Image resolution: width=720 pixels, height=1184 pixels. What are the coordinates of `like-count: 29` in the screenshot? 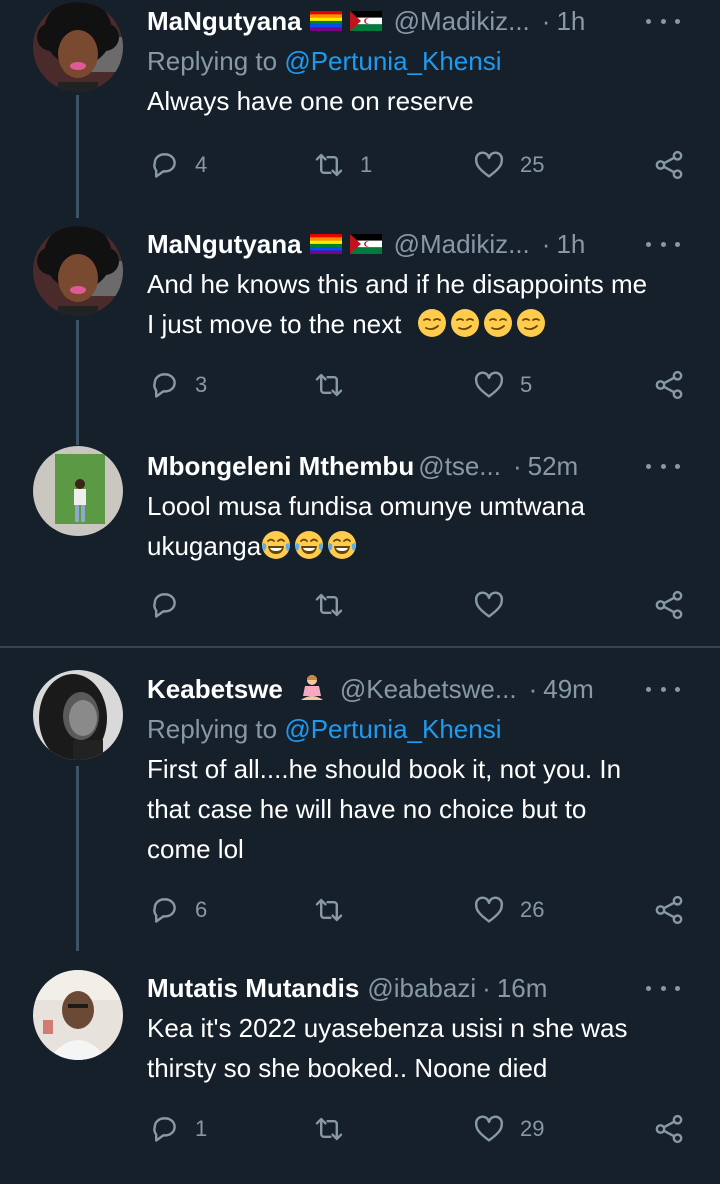 It's located at (532, 1128).